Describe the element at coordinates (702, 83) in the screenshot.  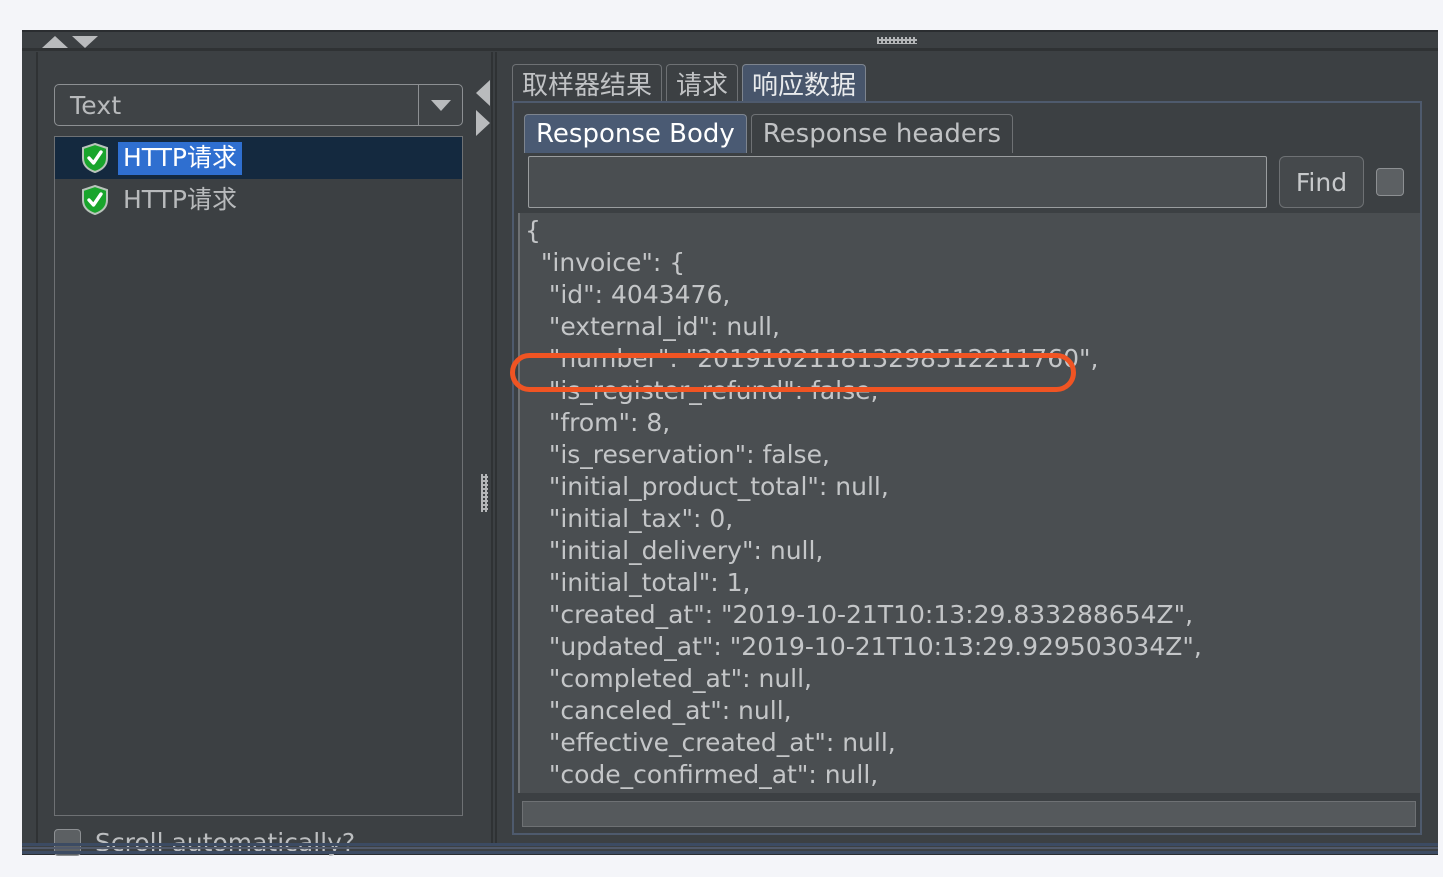
I see `tab-request: 请求` at that location.